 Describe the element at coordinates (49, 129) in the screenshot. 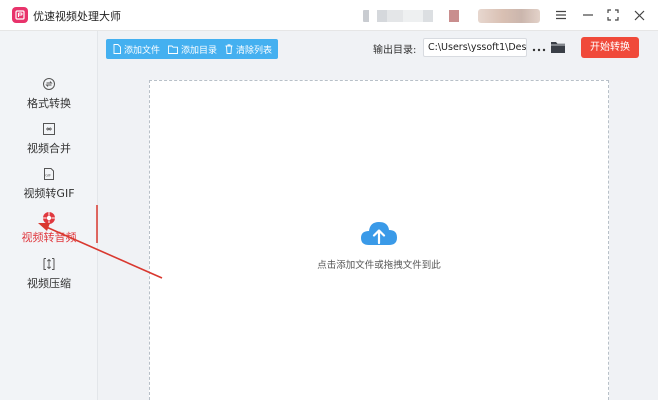

I see `video-merge-icon` at that location.